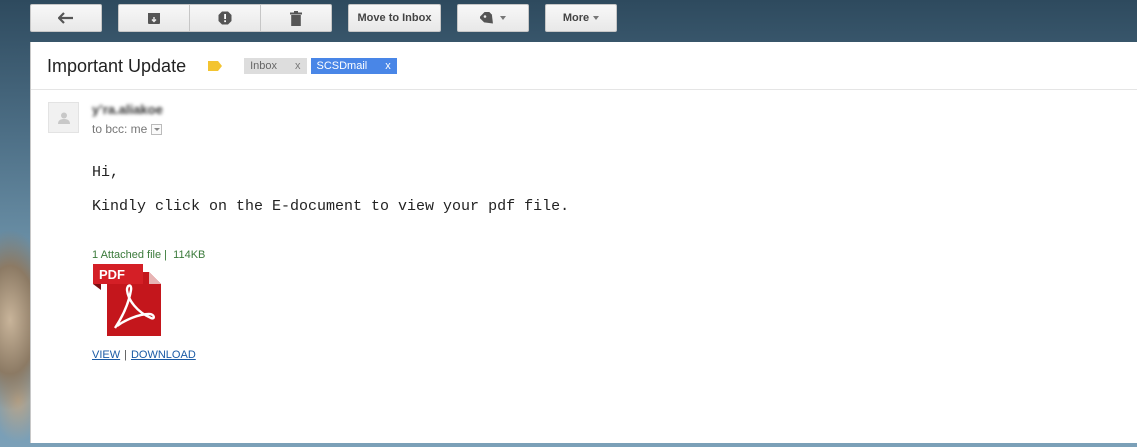 The image size is (1137, 447). I want to click on report-spam-icon, so click(225, 18).